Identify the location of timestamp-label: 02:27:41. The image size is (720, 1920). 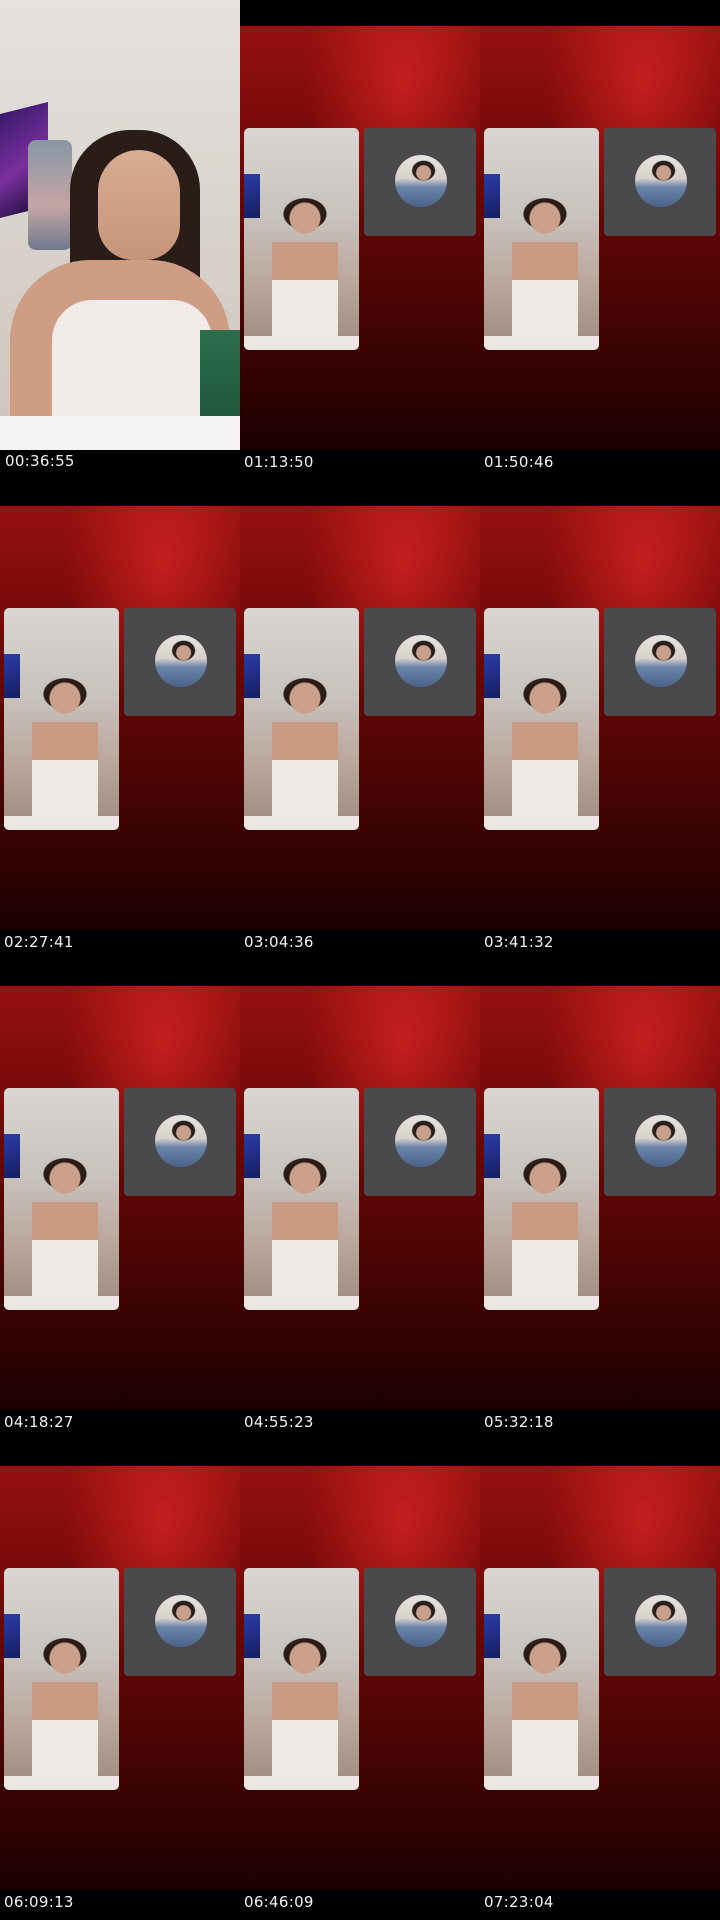
(39, 942).